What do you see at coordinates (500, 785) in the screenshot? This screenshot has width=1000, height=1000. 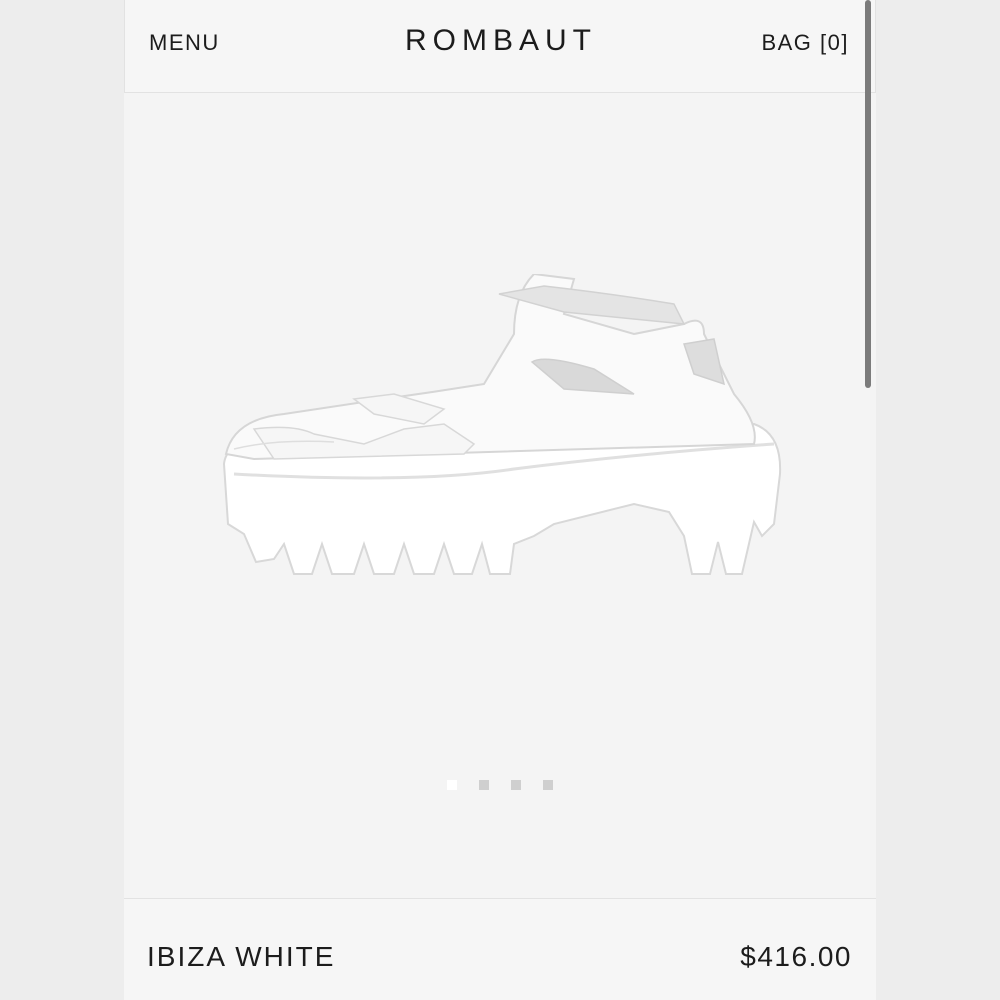 I see `carousel-dots` at bounding box center [500, 785].